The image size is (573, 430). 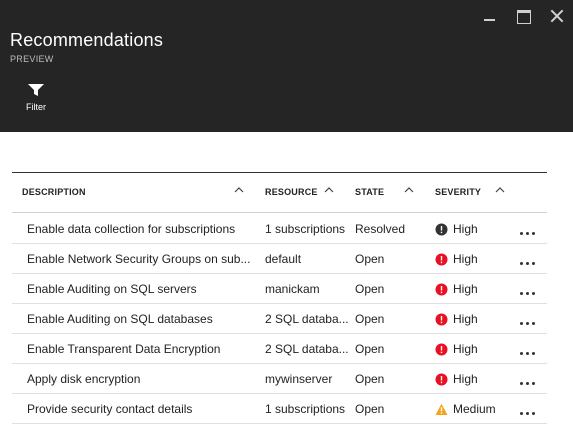 What do you see at coordinates (124, 349) in the screenshot?
I see `row-description: Enable Transparent Data Encryption` at bounding box center [124, 349].